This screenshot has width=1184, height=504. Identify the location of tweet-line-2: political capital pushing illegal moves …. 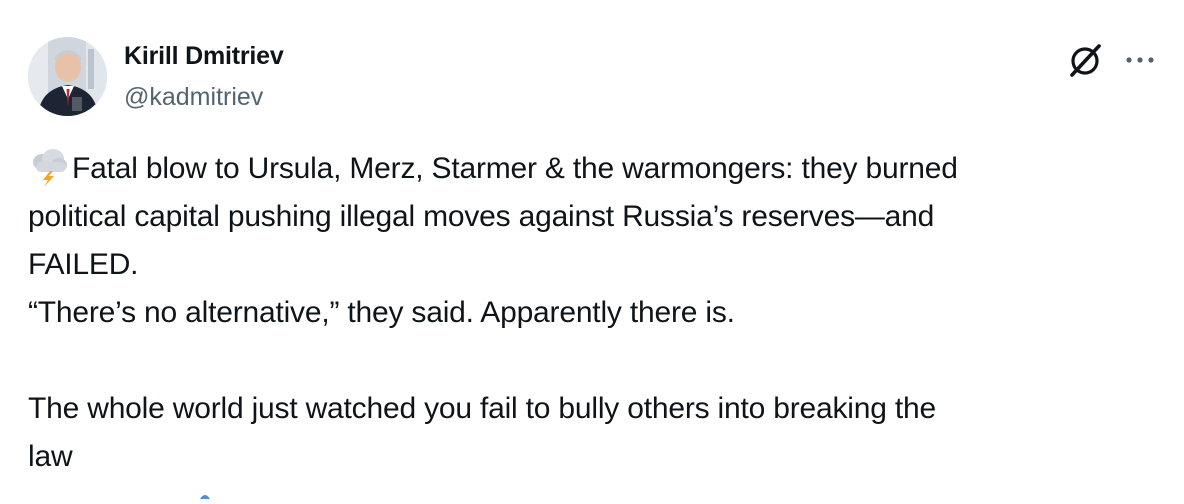
(481, 216).